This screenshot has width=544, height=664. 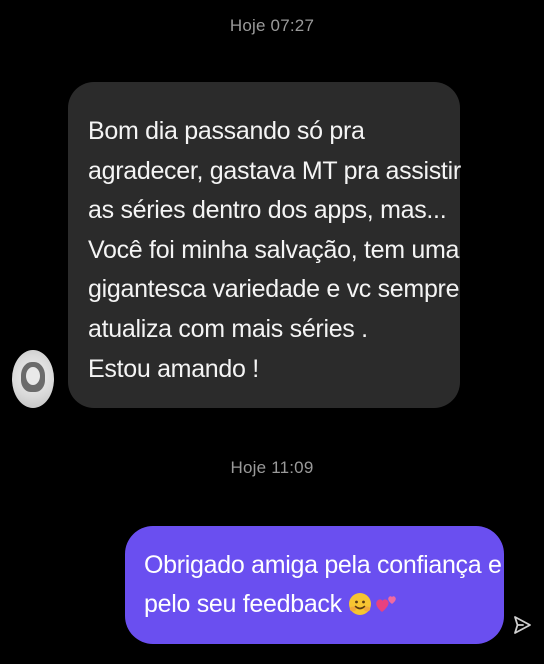 I want to click on message-text-line-with-emoji: pelo seu feedback, so click(x=317, y=604).